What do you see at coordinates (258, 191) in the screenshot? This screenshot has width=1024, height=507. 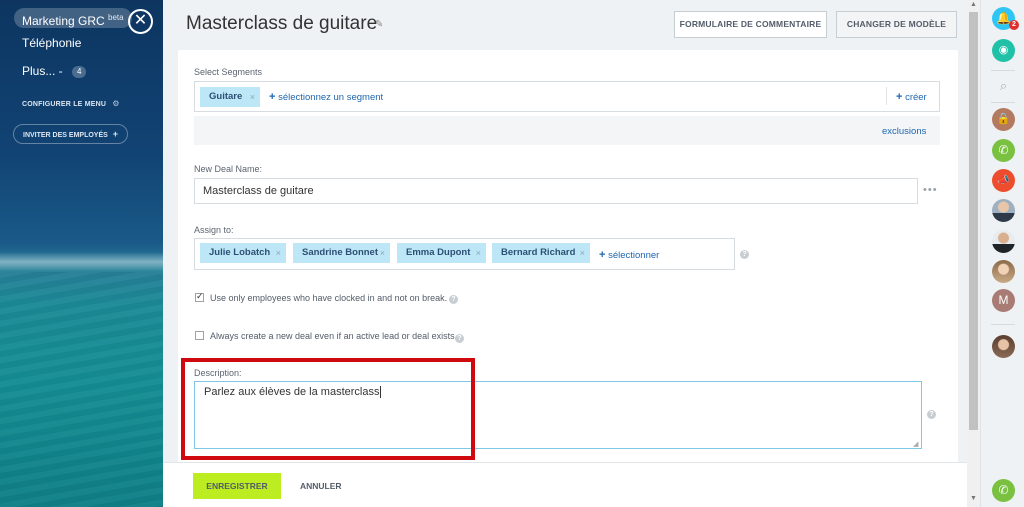 I see `deal-name-value: Masterclass de guitare` at bounding box center [258, 191].